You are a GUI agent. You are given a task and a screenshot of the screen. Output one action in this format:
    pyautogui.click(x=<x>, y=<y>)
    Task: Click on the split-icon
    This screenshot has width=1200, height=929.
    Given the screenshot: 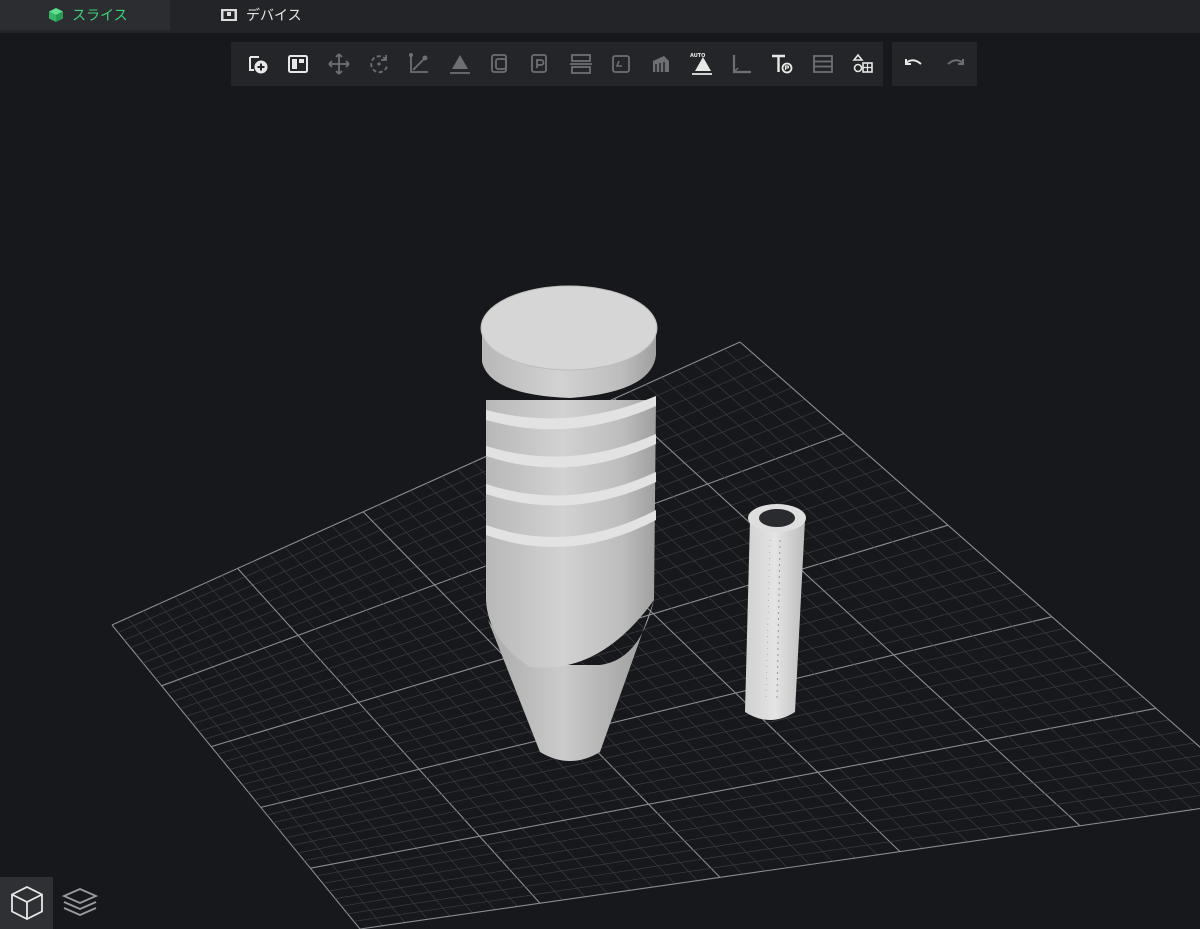 What is the action you would take?
    pyautogui.click(x=580, y=64)
    